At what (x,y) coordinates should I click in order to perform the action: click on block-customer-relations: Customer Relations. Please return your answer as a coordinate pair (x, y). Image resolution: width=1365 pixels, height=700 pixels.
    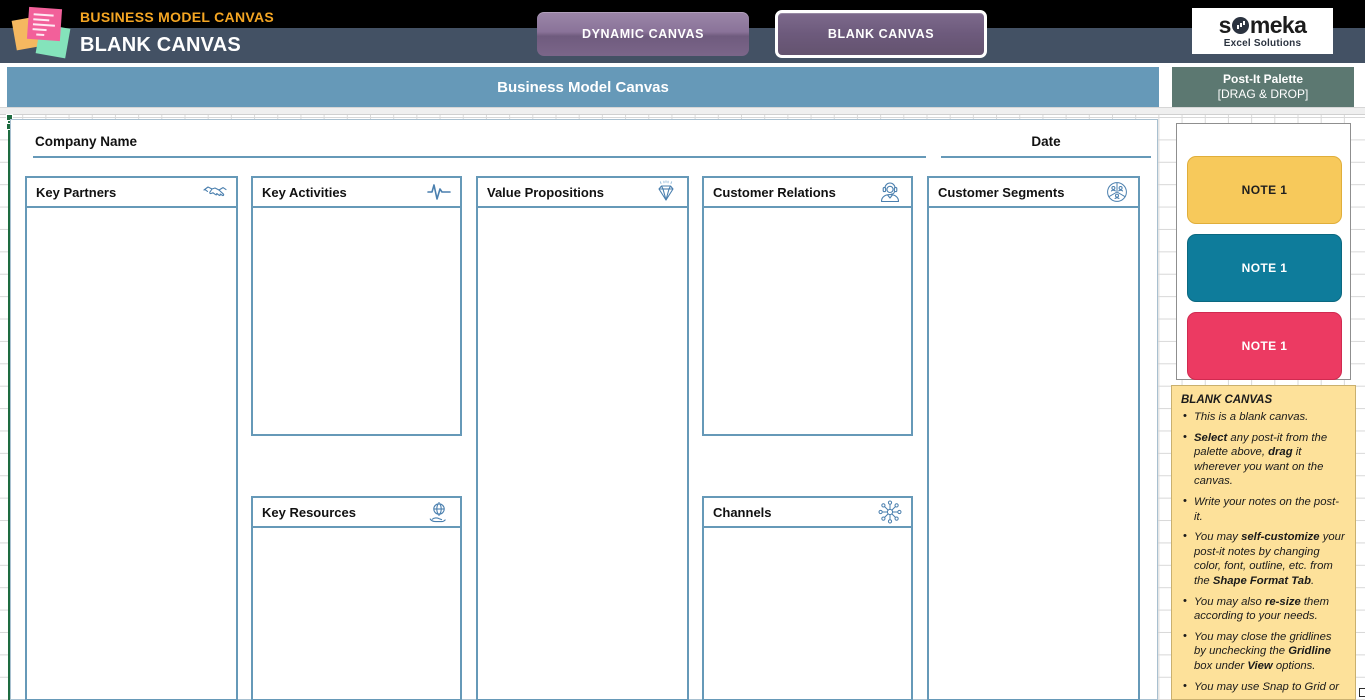
    Looking at the image, I should click on (807, 306).